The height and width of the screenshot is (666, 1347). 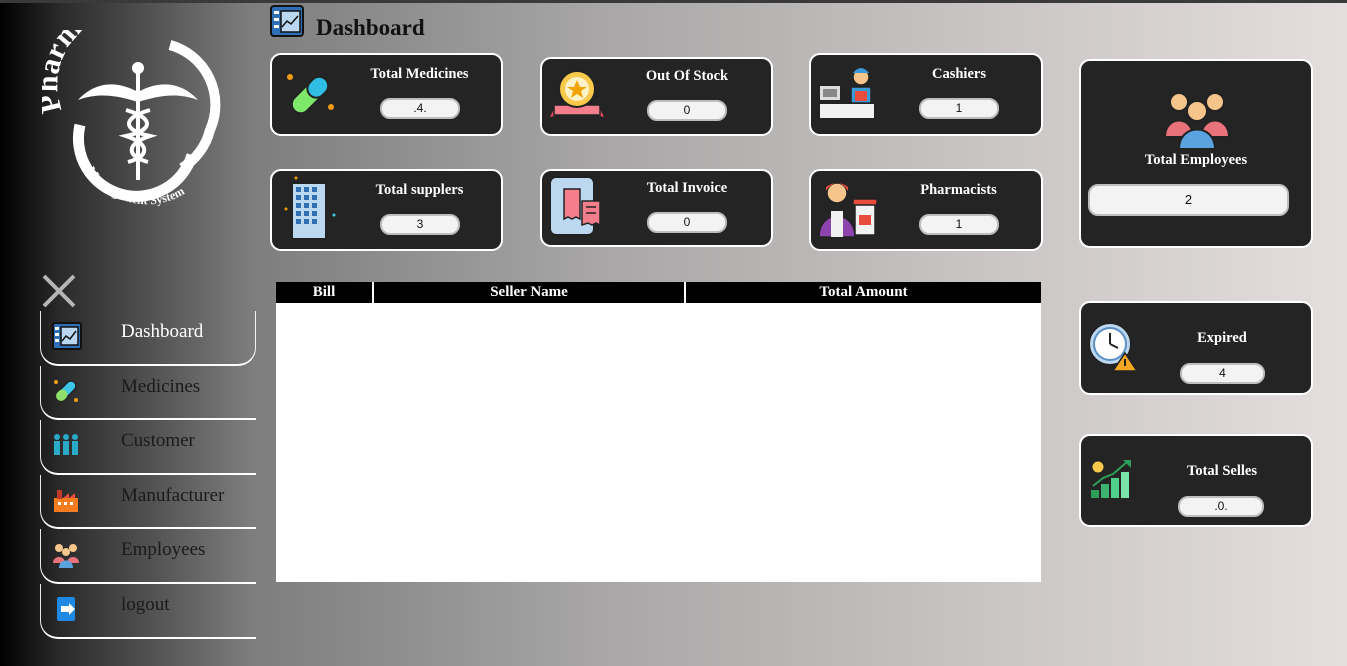 What do you see at coordinates (1113, 349) in the screenshot?
I see `clock-warning-icon` at bounding box center [1113, 349].